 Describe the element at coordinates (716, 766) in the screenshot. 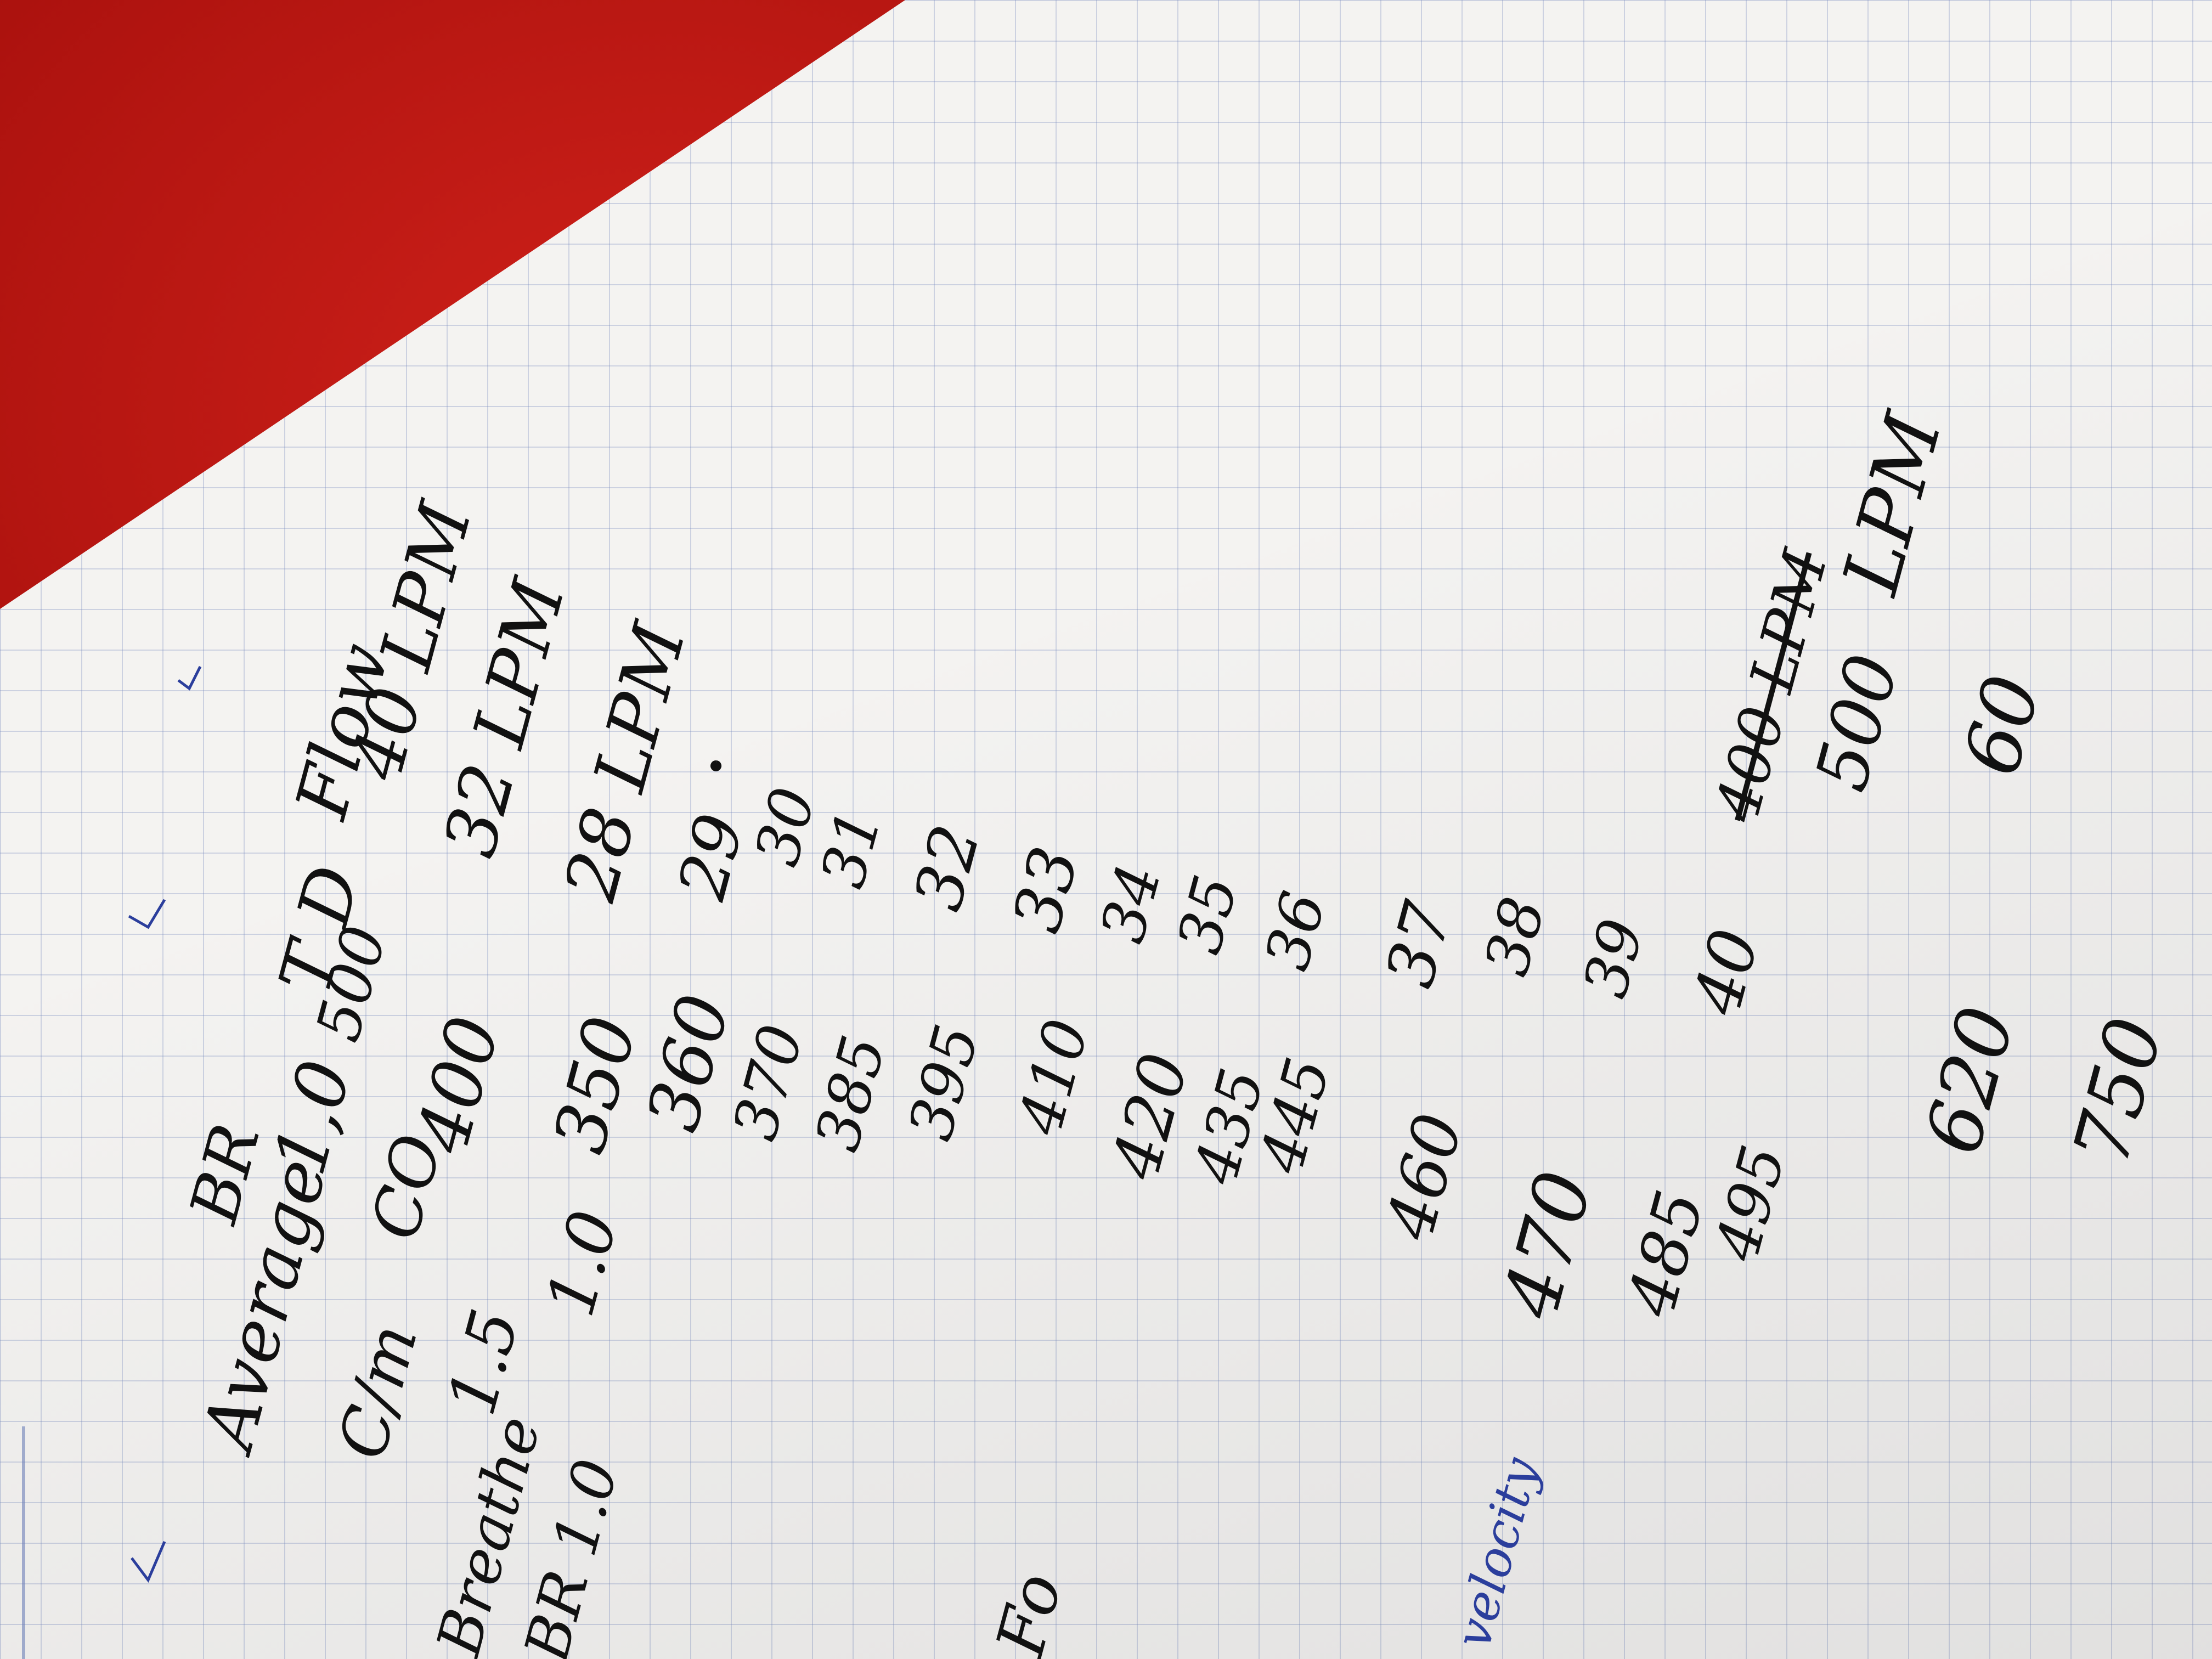

I see `period-mark` at that location.